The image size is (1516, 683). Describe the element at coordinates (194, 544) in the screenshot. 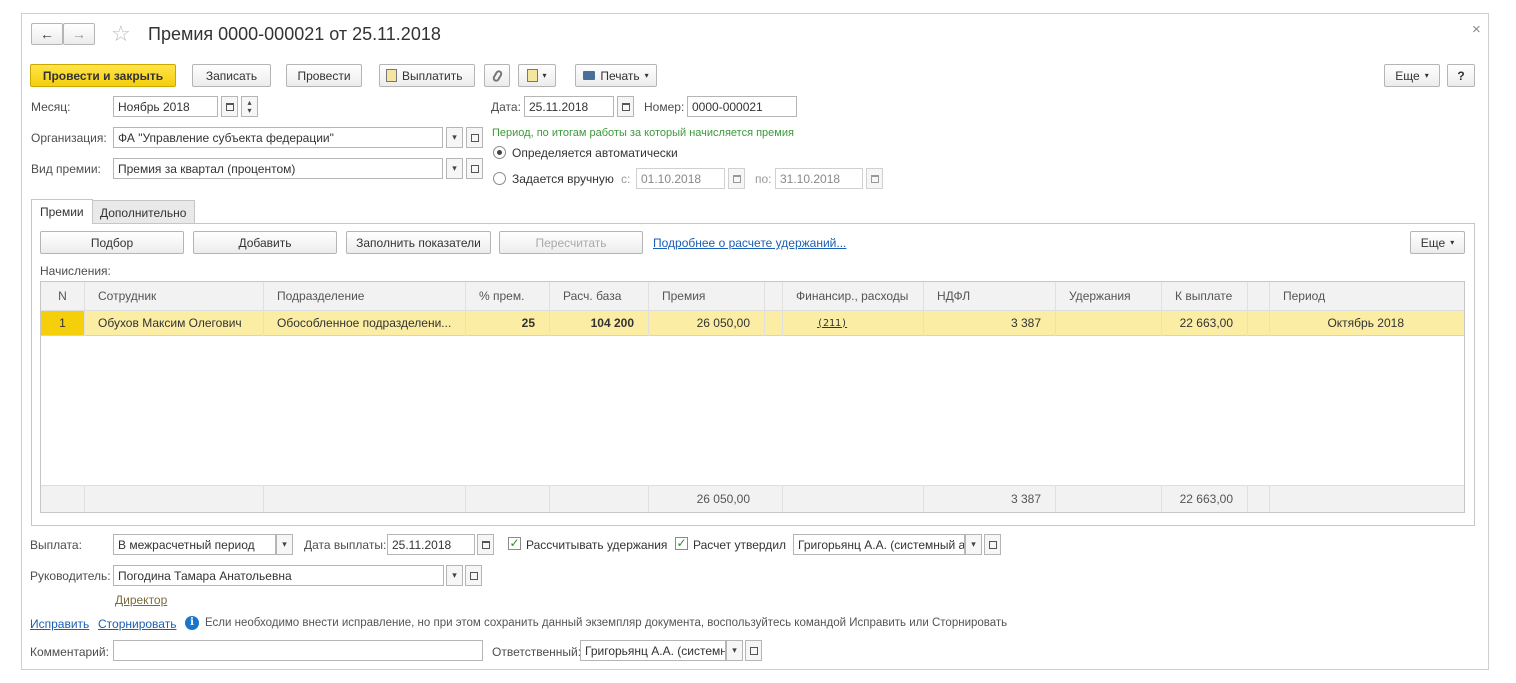

I see `payment-field: В межрасчетный период` at that location.